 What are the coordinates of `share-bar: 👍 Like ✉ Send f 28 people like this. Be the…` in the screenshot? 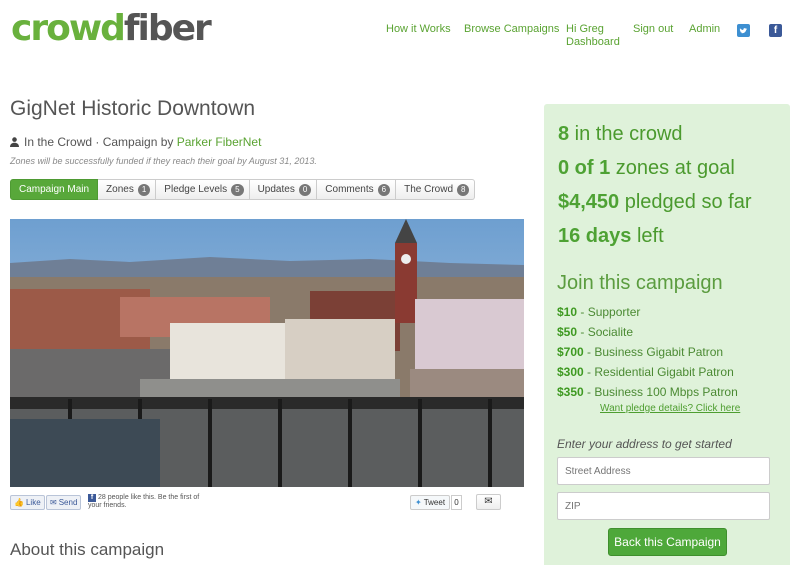 It's located at (267, 505).